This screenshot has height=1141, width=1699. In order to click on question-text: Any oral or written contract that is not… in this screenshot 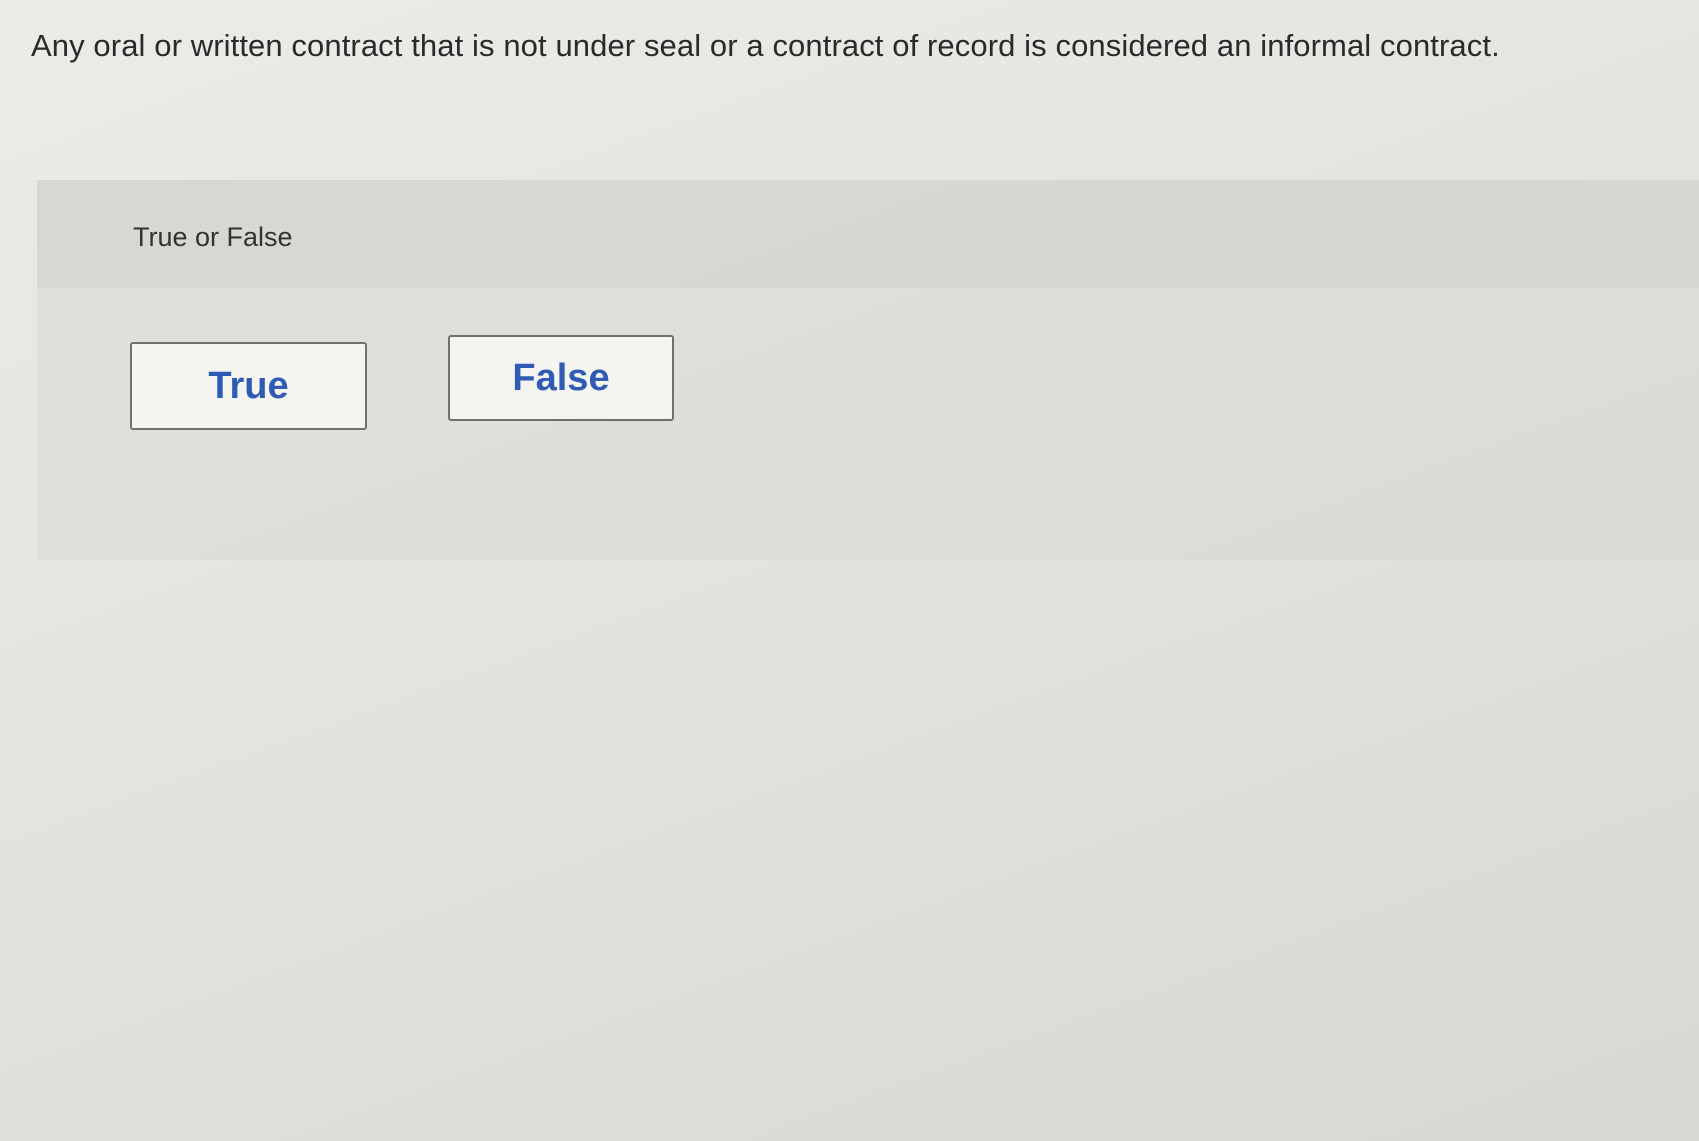, I will do `click(765, 45)`.